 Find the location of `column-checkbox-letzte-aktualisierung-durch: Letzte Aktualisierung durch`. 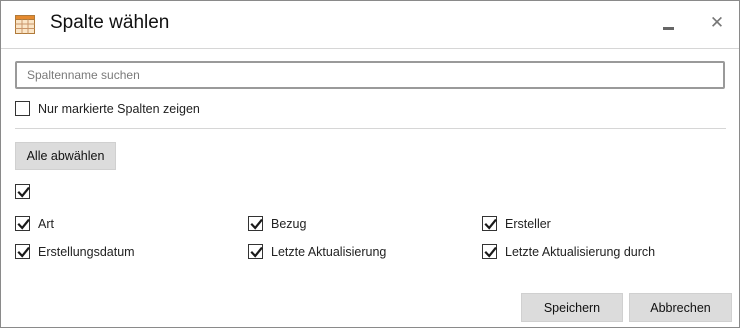

column-checkbox-letzte-aktualisierung-durch: Letzte Aktualisierung durch is located at coordinates (568, 251).